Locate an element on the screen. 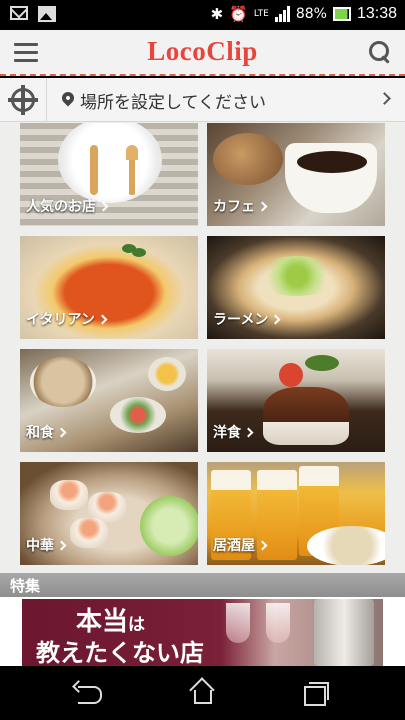 This screenshot has height=720, width=405. home-icon is located at coordinates (202, 692).